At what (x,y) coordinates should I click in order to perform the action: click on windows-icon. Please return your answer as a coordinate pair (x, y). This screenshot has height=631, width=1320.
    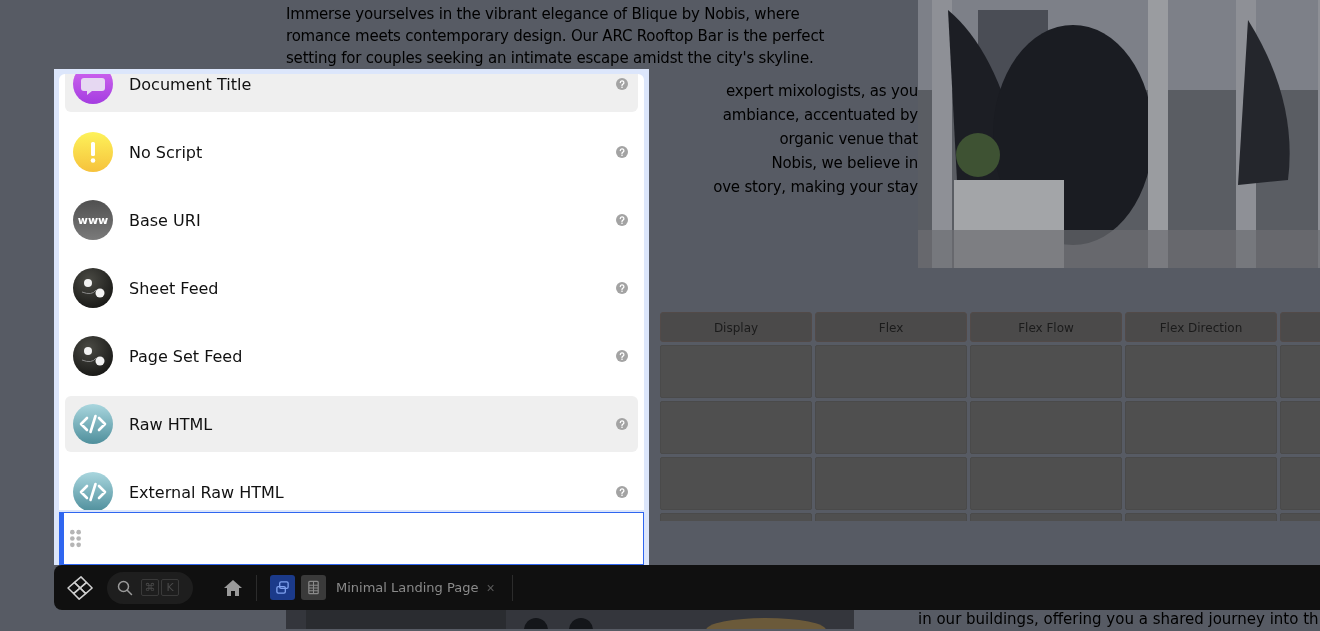
    Looking at the image, I should click on (282, 587).